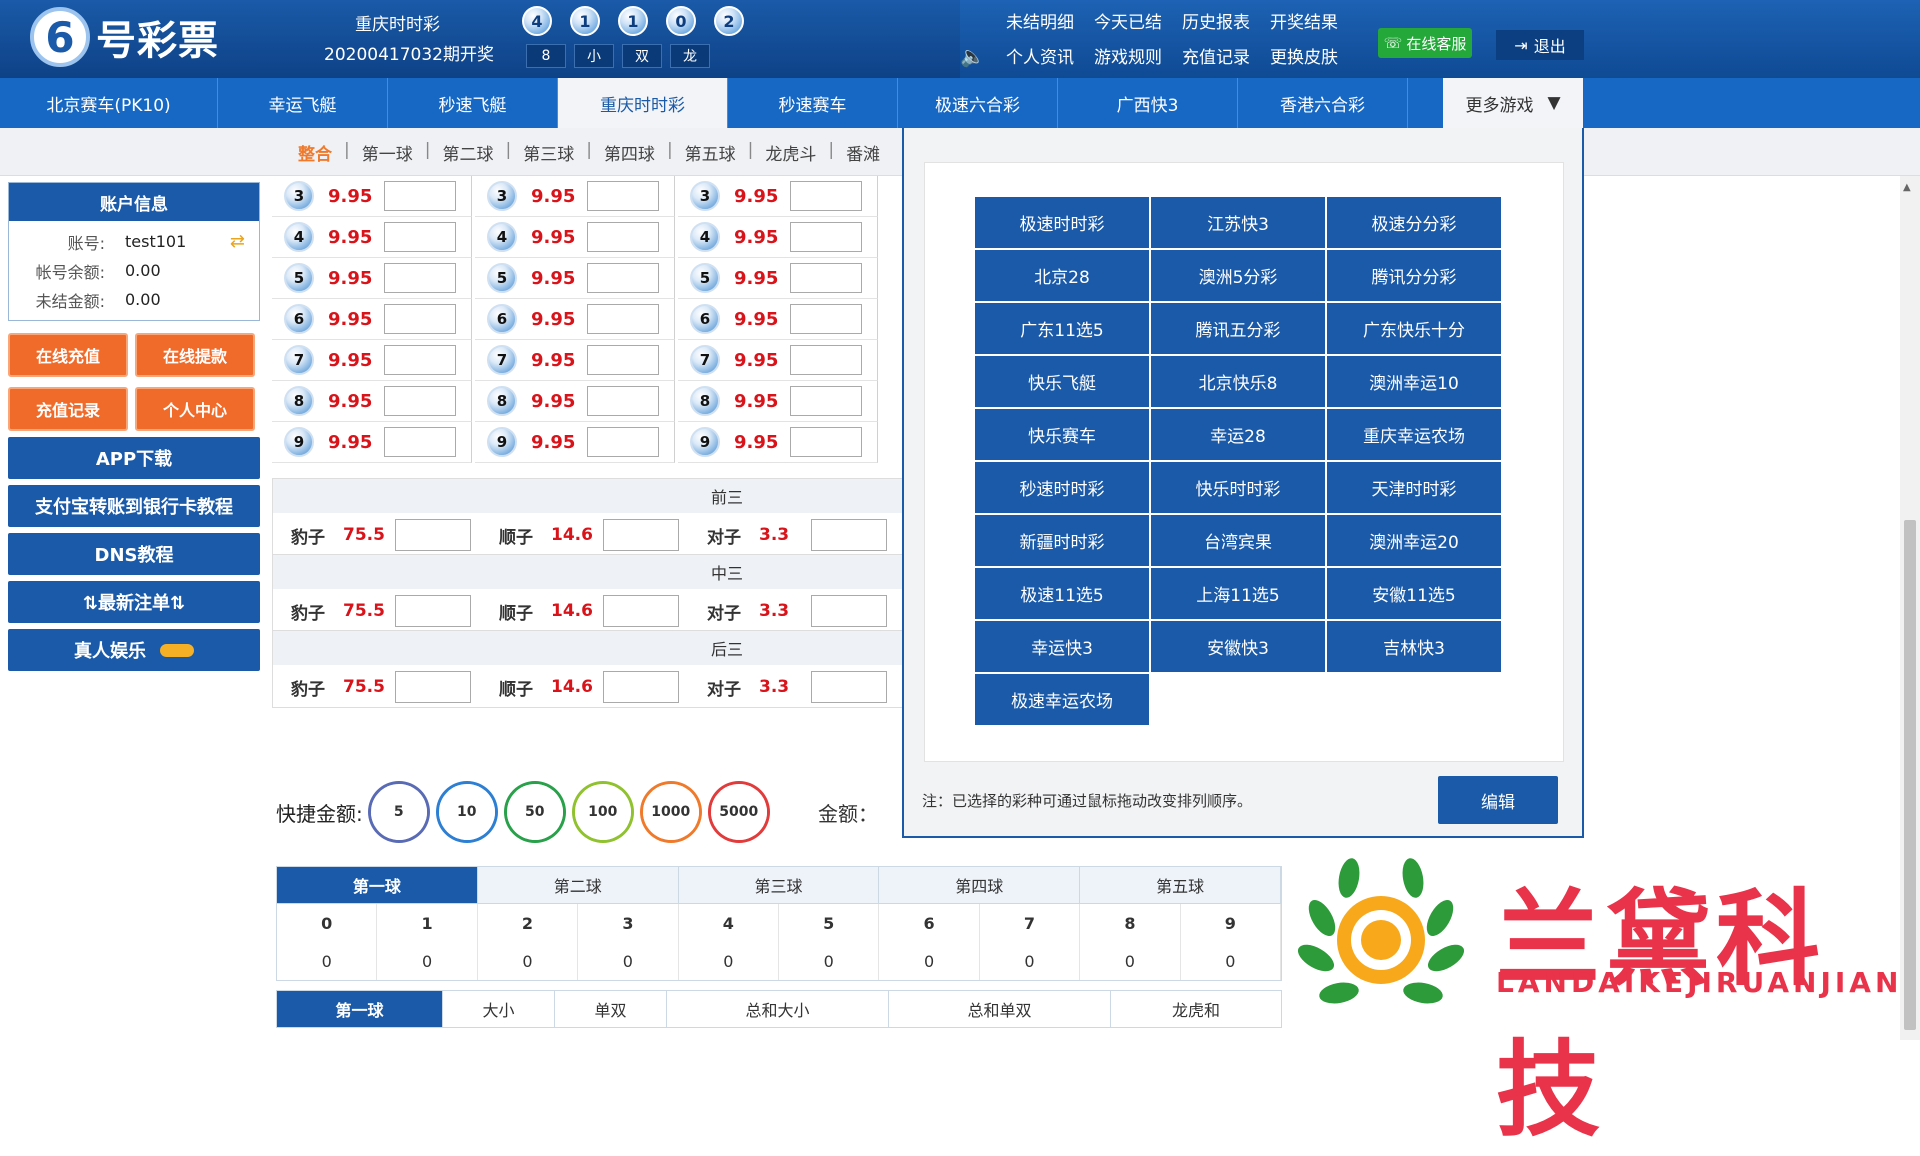  Describe the element at coordinates (980, 885) in the screenshot. I see `stats-tab-ball4: 第四球` at that location.